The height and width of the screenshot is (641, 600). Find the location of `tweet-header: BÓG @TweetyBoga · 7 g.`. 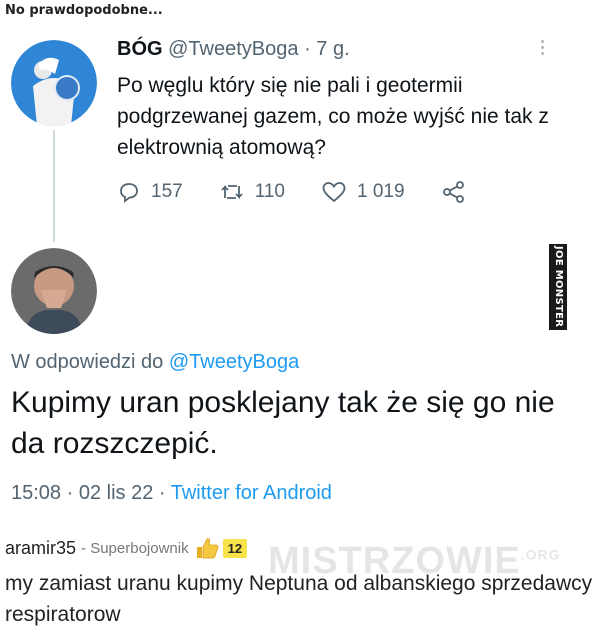

tweet-header: BÓG @TweetyBoga · 7 g. is located at coordinates (233, 49).